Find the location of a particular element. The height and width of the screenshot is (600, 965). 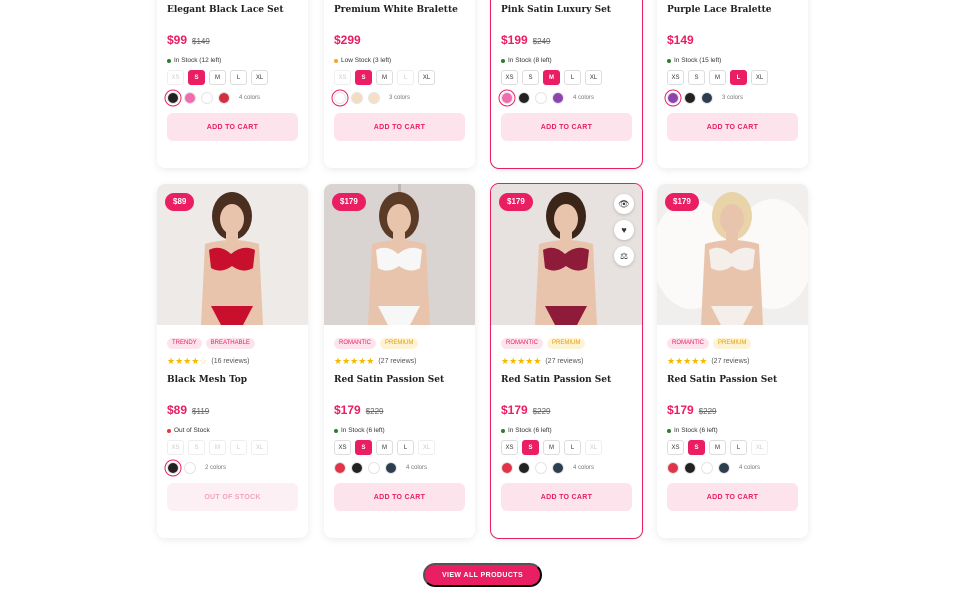

old-price: $229 is located at coordinates (541, 411).